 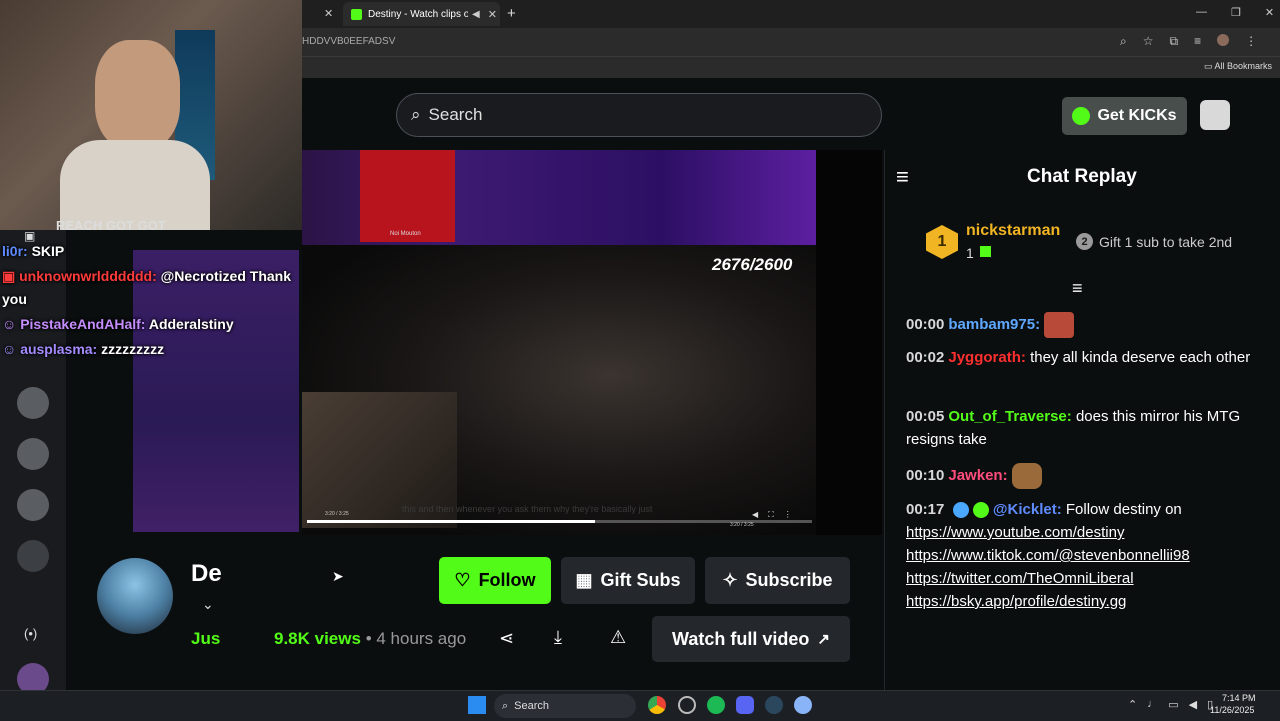 I want to click on chat-link: https://www.youtube.com/destiny, so click(x=1086, y=532).